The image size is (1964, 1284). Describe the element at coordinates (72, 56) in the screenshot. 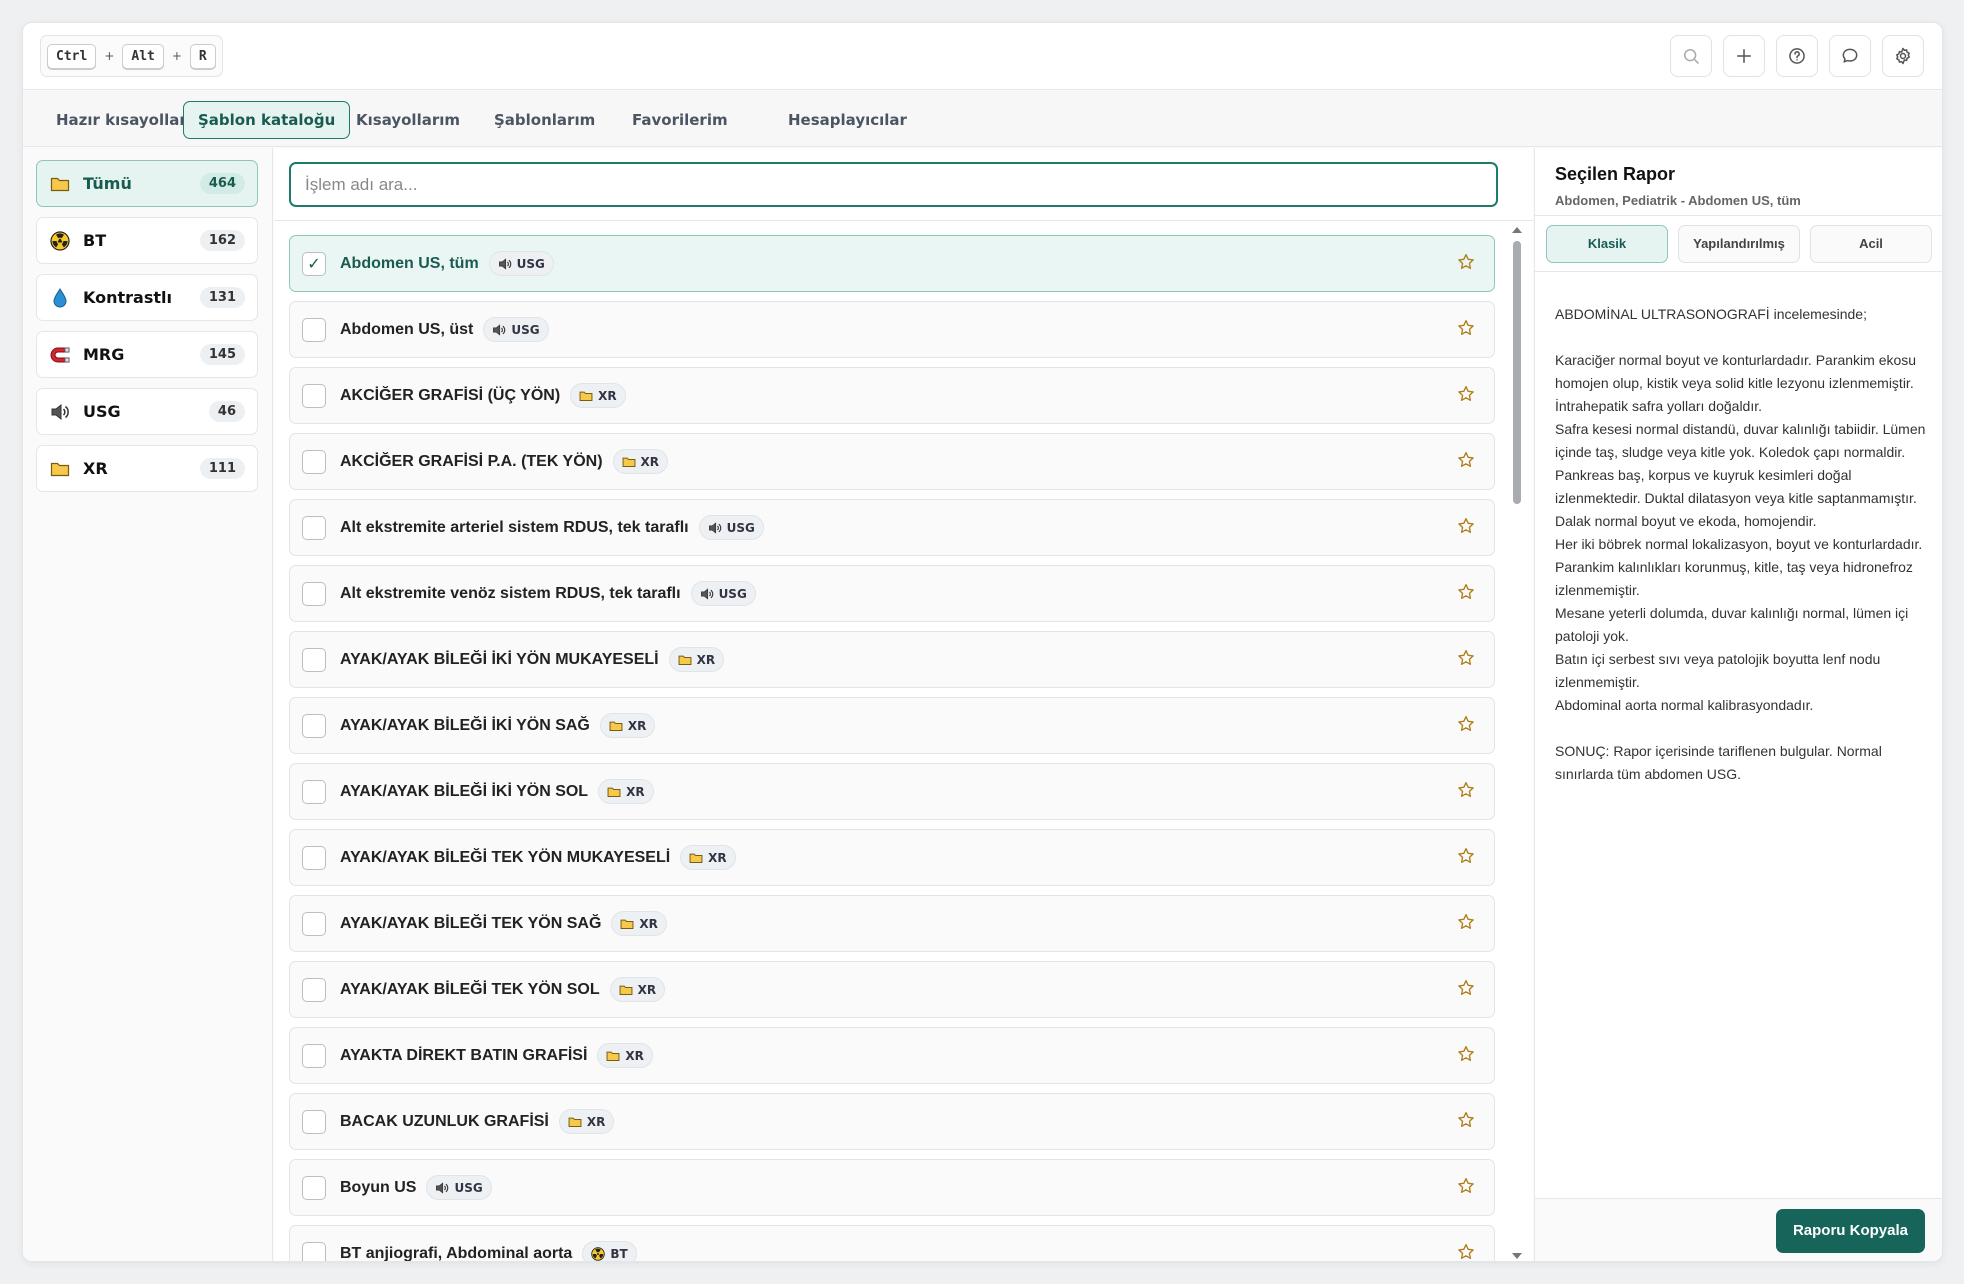

I see `key-ctrl: Ctrl` at that location.